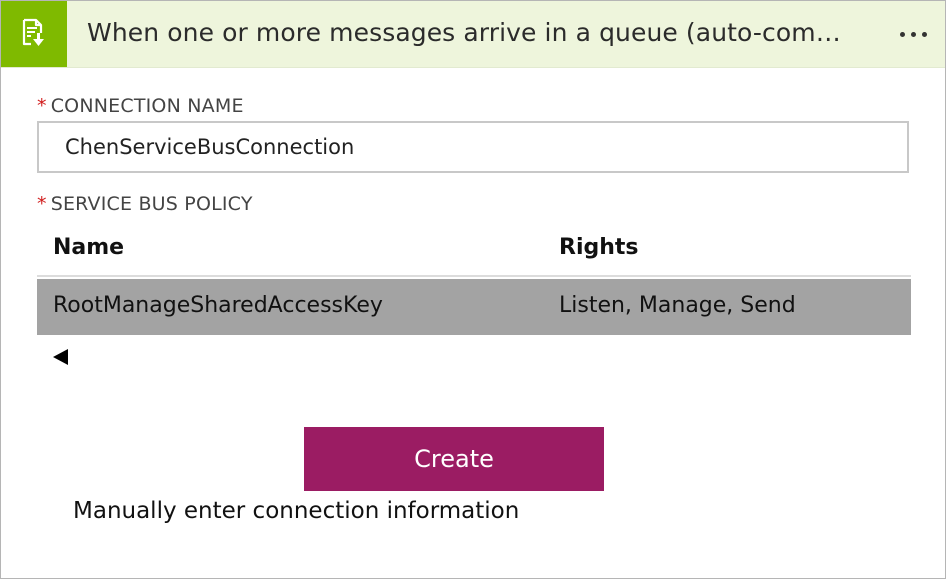  Describe the element at coordinates (677, 305) in the screenshot. I see `policy-rights-cell: Listen, Manage, Send` at that location.